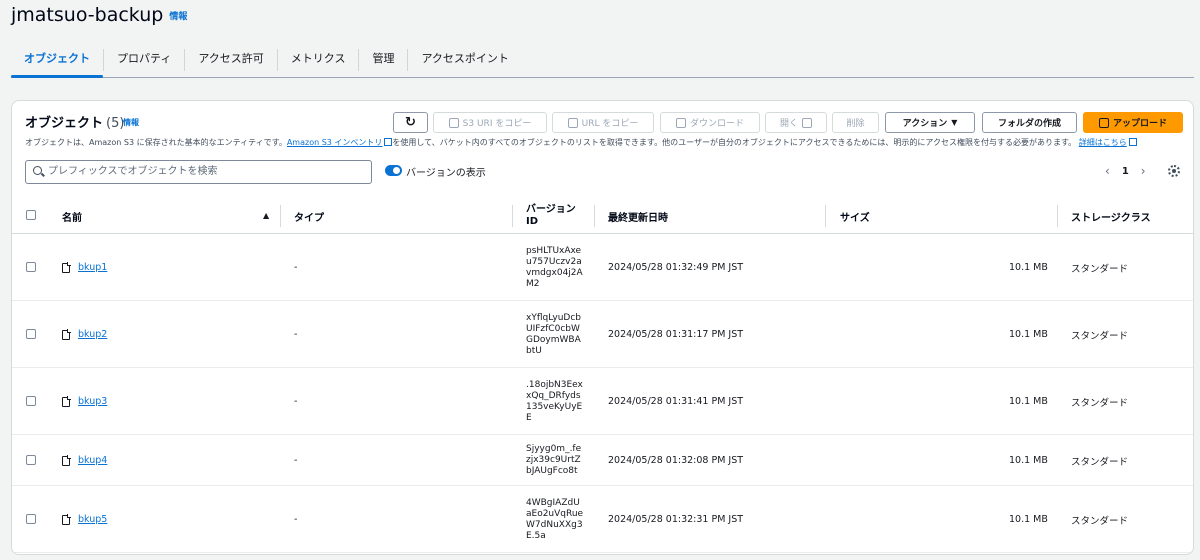 This screenshot has width=1200, height=560. Describe the element at coordinates (554, 460) in the screenshot. I see `version-id-cell: Sjyyg0m_.fezjx39c9UrtZbJAUgFco8t` at that location.